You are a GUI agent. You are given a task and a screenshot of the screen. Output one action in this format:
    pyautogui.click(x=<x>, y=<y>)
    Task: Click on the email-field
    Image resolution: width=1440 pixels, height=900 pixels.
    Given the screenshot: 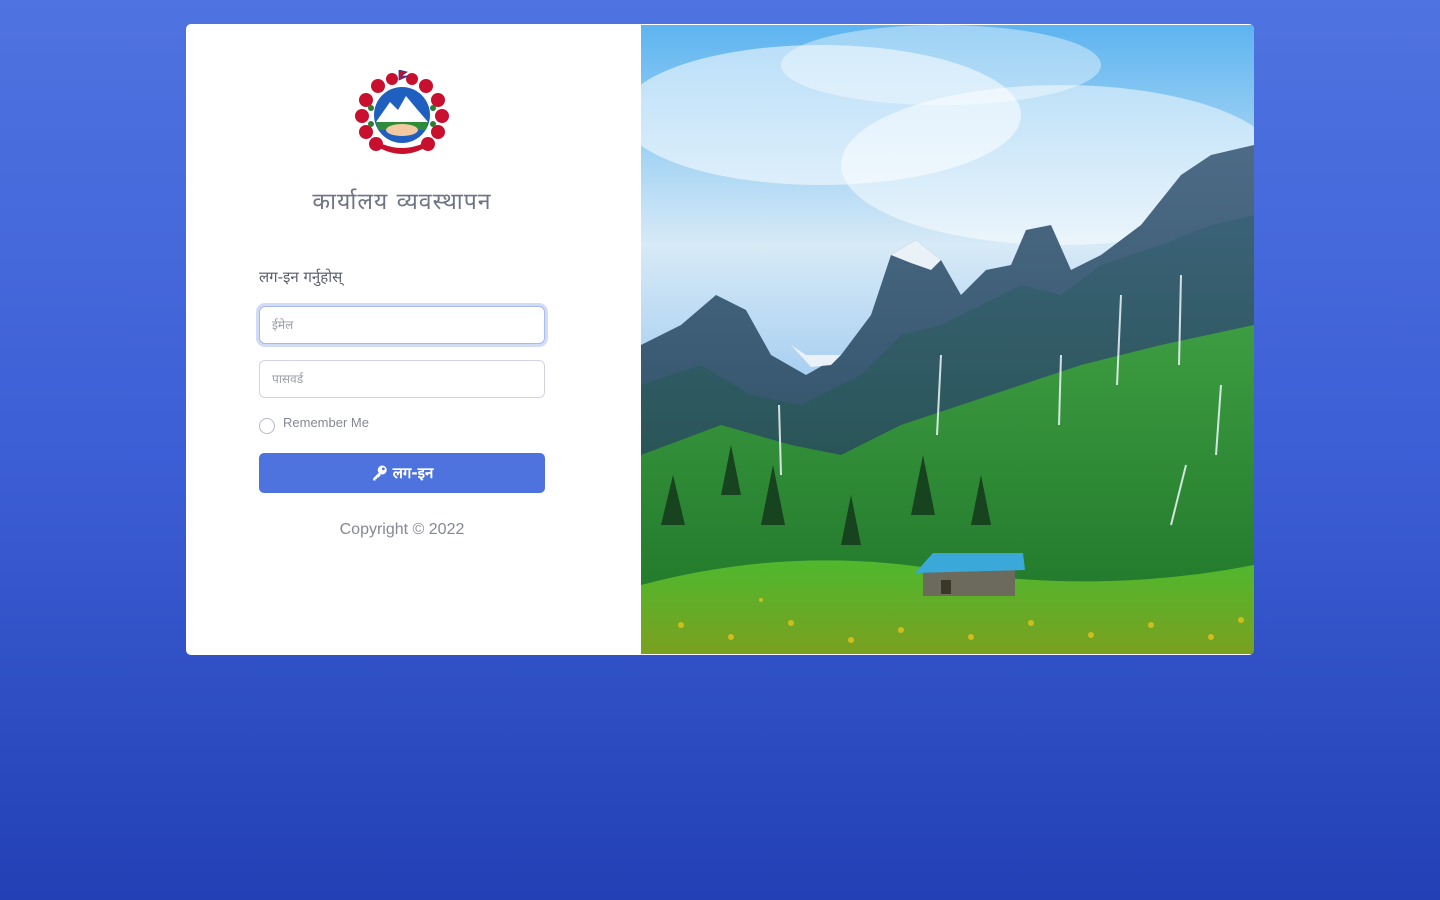 What is the action you would take?
    pyautogui.click(x=402, y=325)
    